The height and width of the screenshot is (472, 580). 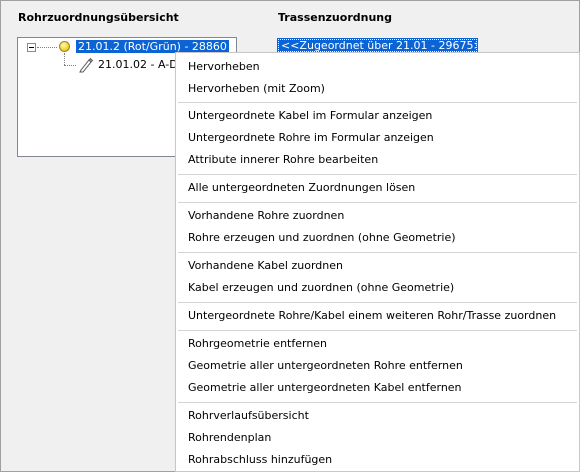 What do you see at coordinates (224, 67) in the screenshot?
I see `menu-item-hervorheben: Hervorheben` at bounding box center [224, 67].